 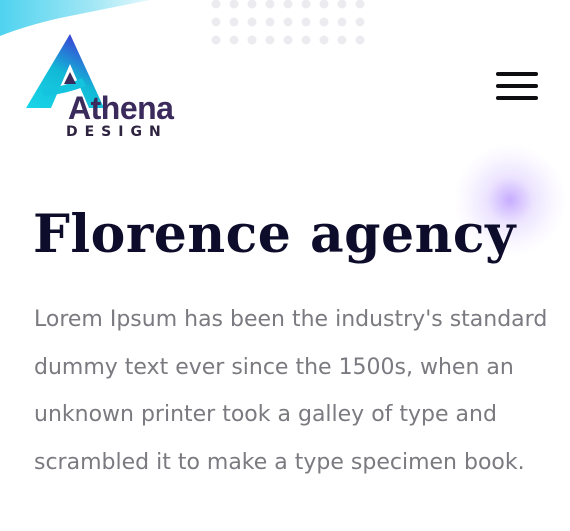 What do you see at coordinates (106, 88) in the screenshot?
I see `brand-logo: Athena DESIGN` at bounding box center [106, 88].